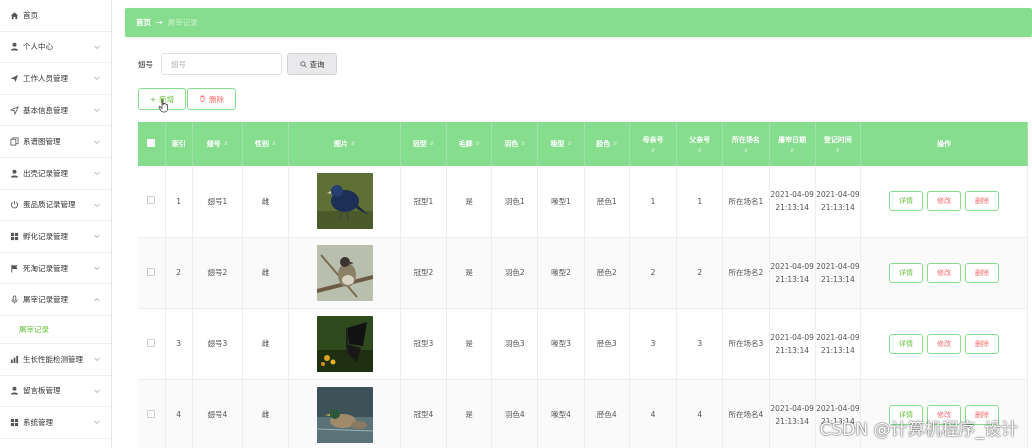 This screenshot has width=1032, height=448. I want to click on column-header: 操作, so click(944, 144).